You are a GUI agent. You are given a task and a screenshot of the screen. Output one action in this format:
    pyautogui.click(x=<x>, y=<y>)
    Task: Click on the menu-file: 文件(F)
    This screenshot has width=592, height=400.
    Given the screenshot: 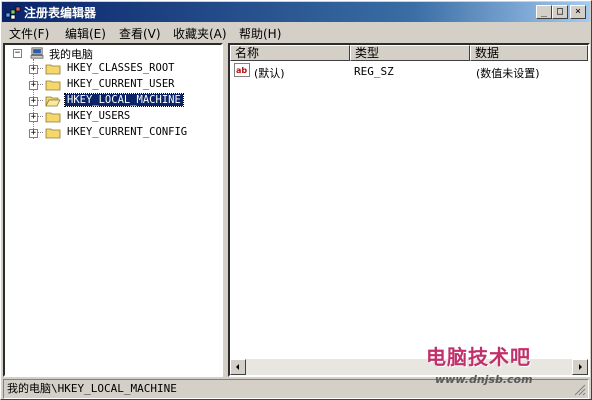 What is the action you would take?
    pyautogui.click(x=29, y=33)
    